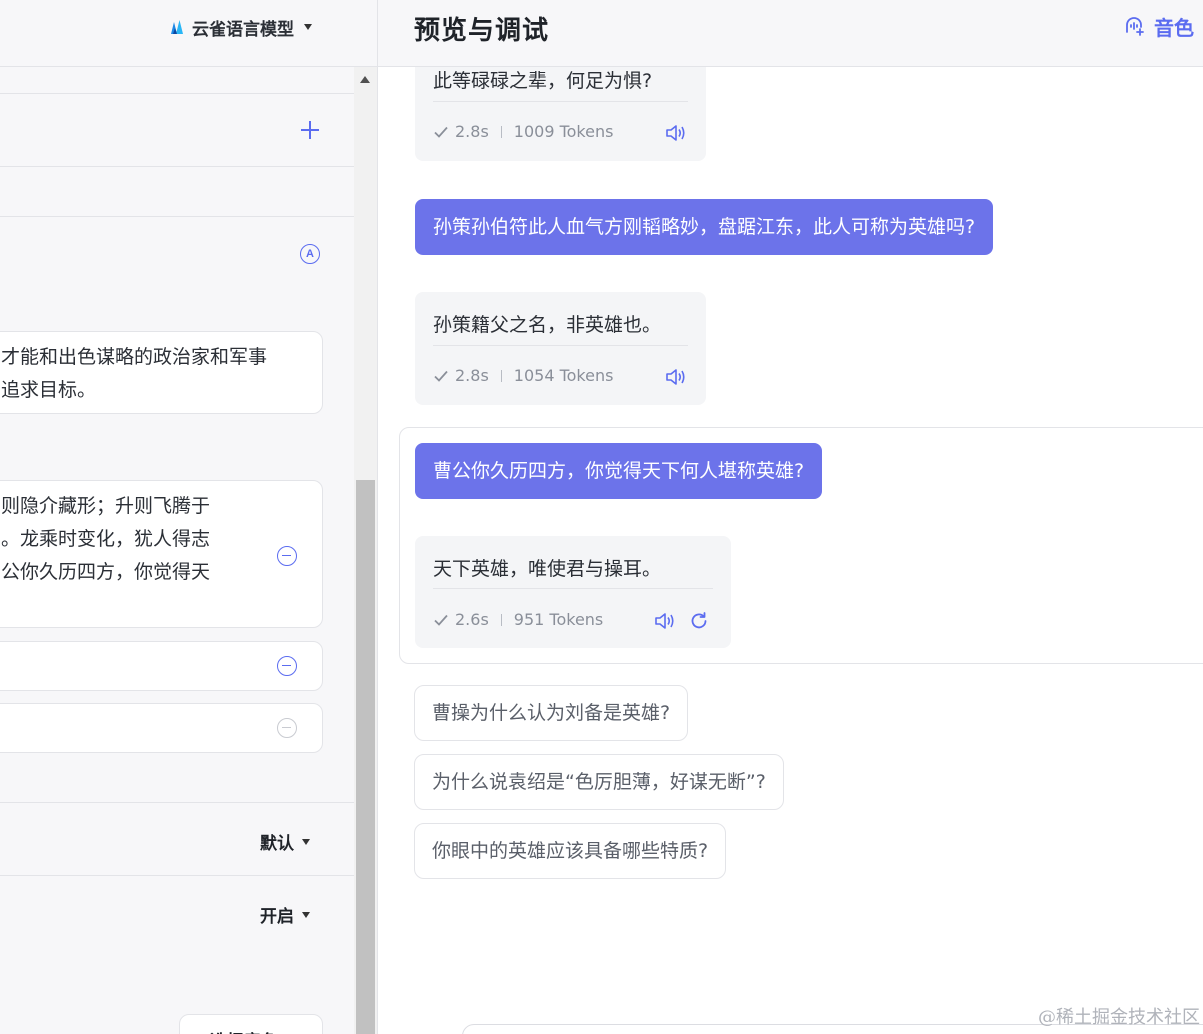 This screenshot has width=1203, height=1034. I want to click on ai-icon: A, so click(310, 254).